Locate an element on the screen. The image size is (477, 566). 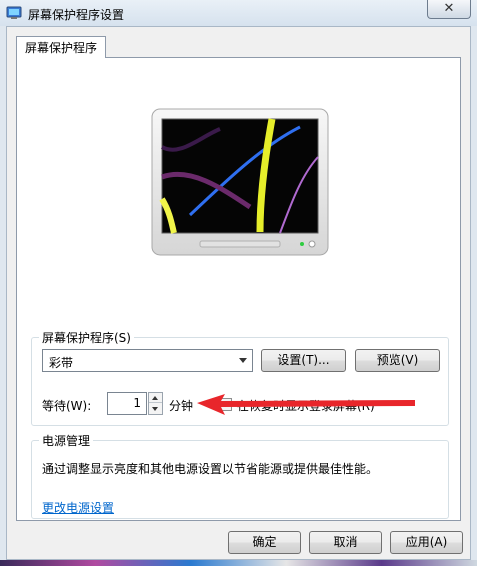
title-bar: 屏幕保护程序设置 ✕ is located at coordinates (238, 13).